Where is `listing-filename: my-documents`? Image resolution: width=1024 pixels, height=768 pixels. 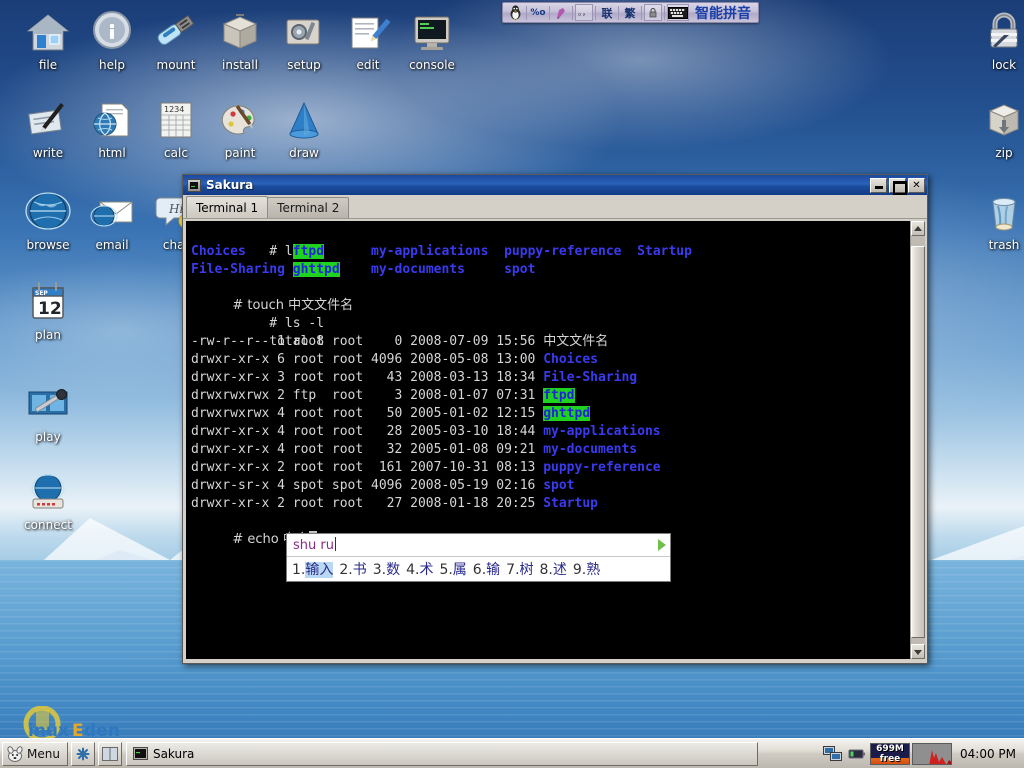 listing-filename: my-documents is located at coordinates (590, 449).